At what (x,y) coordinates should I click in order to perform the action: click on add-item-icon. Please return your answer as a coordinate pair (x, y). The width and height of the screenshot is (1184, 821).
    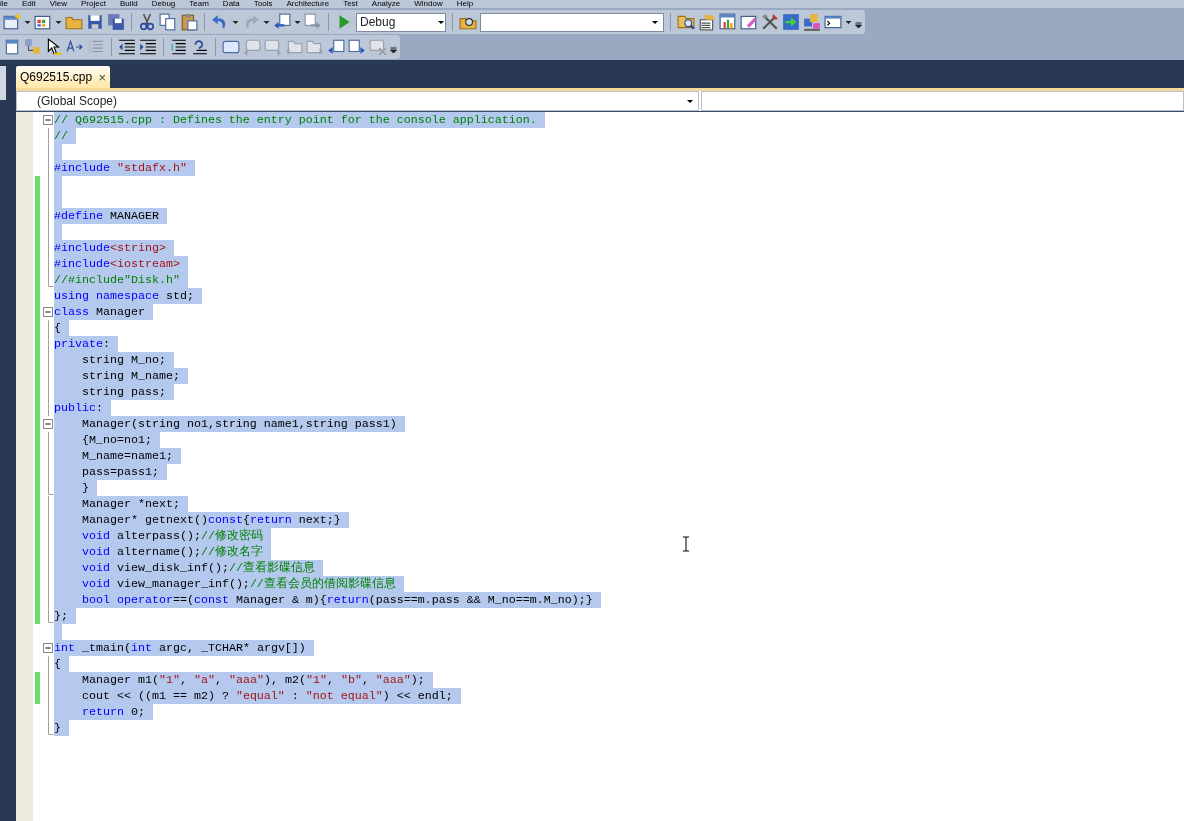
    Looking at the image, I should click on (43, 22).